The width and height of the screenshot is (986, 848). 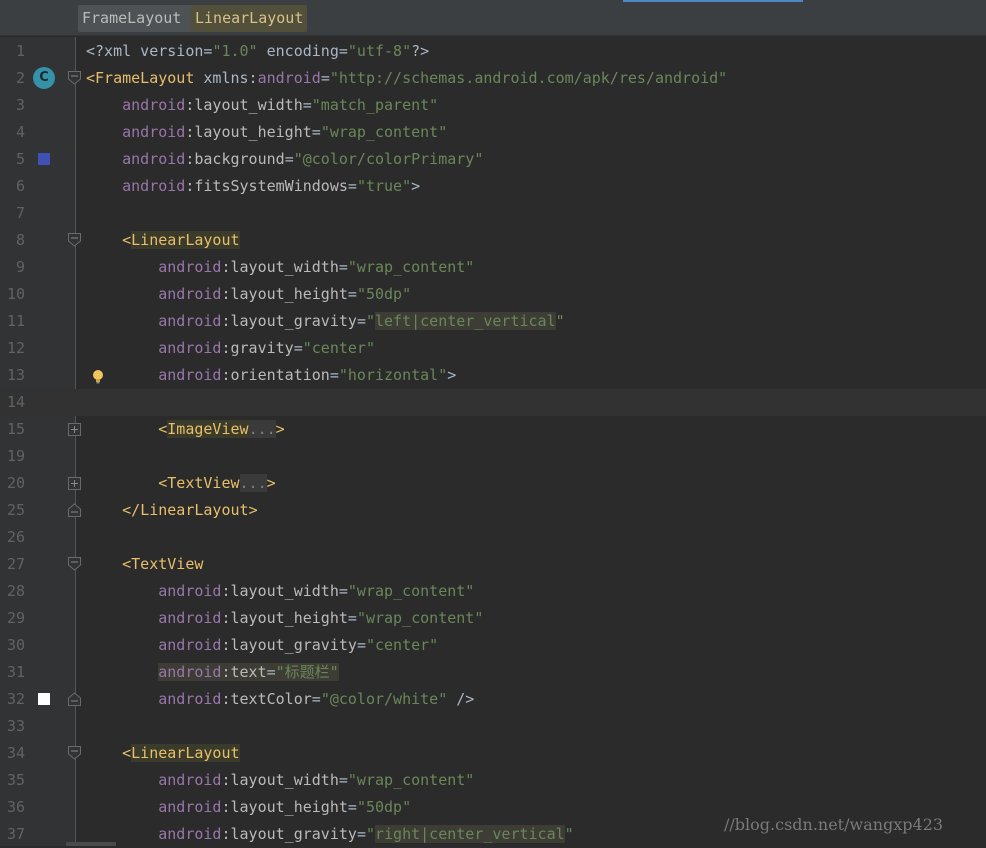 I want to click on code-line: 20 <TextView...>, so click(x=493, y=483).